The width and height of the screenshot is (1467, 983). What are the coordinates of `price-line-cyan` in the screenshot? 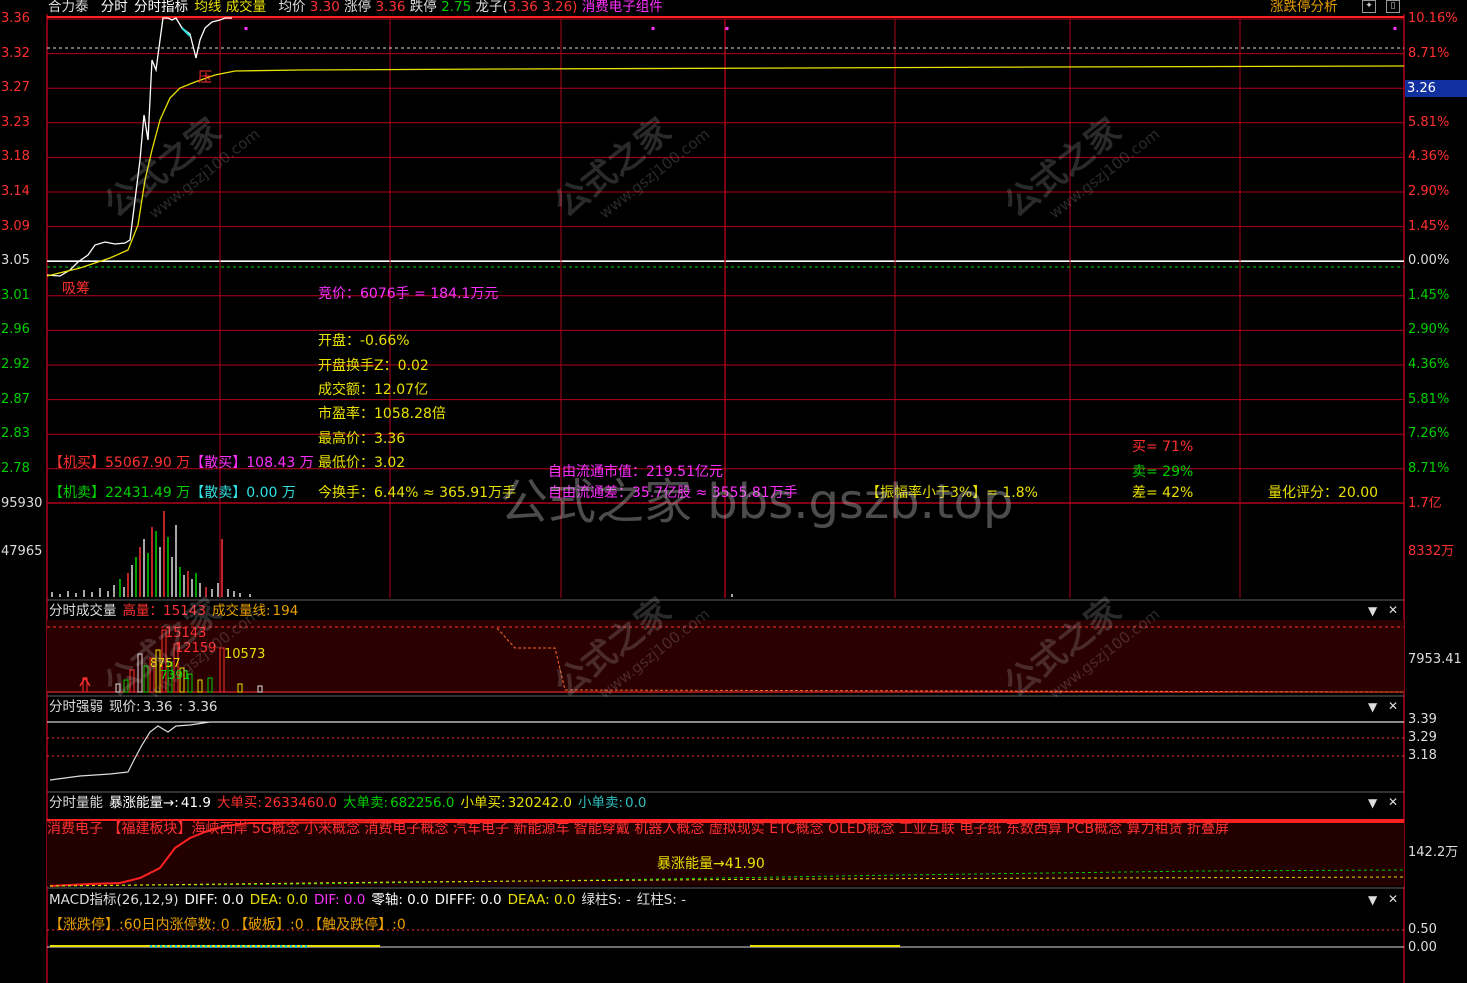 It's located at (186, 32).